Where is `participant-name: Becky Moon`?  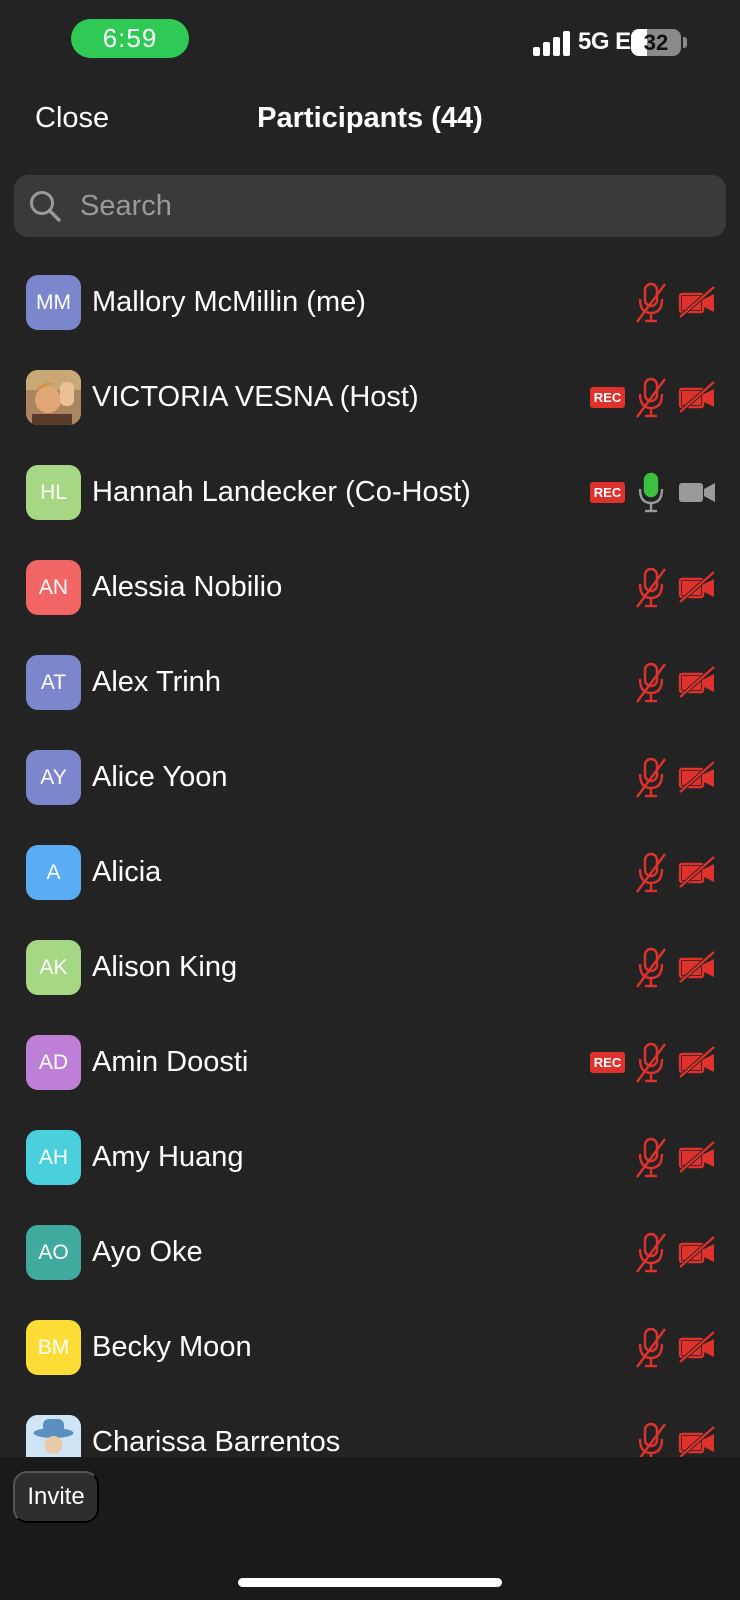 participant-name: Becky Moon is located at coordinates (172, 1347).